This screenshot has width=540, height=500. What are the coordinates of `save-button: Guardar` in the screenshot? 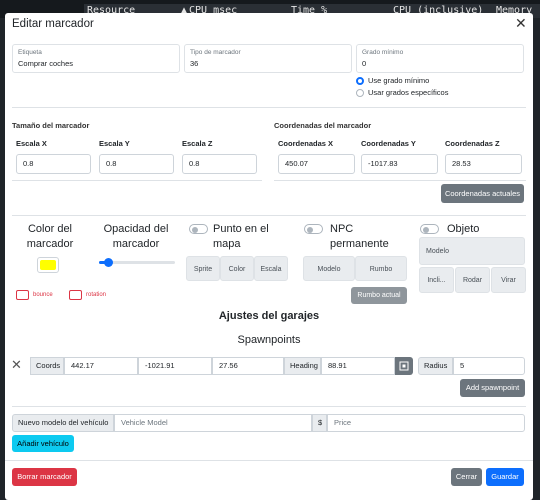 It's located at (505, 477).